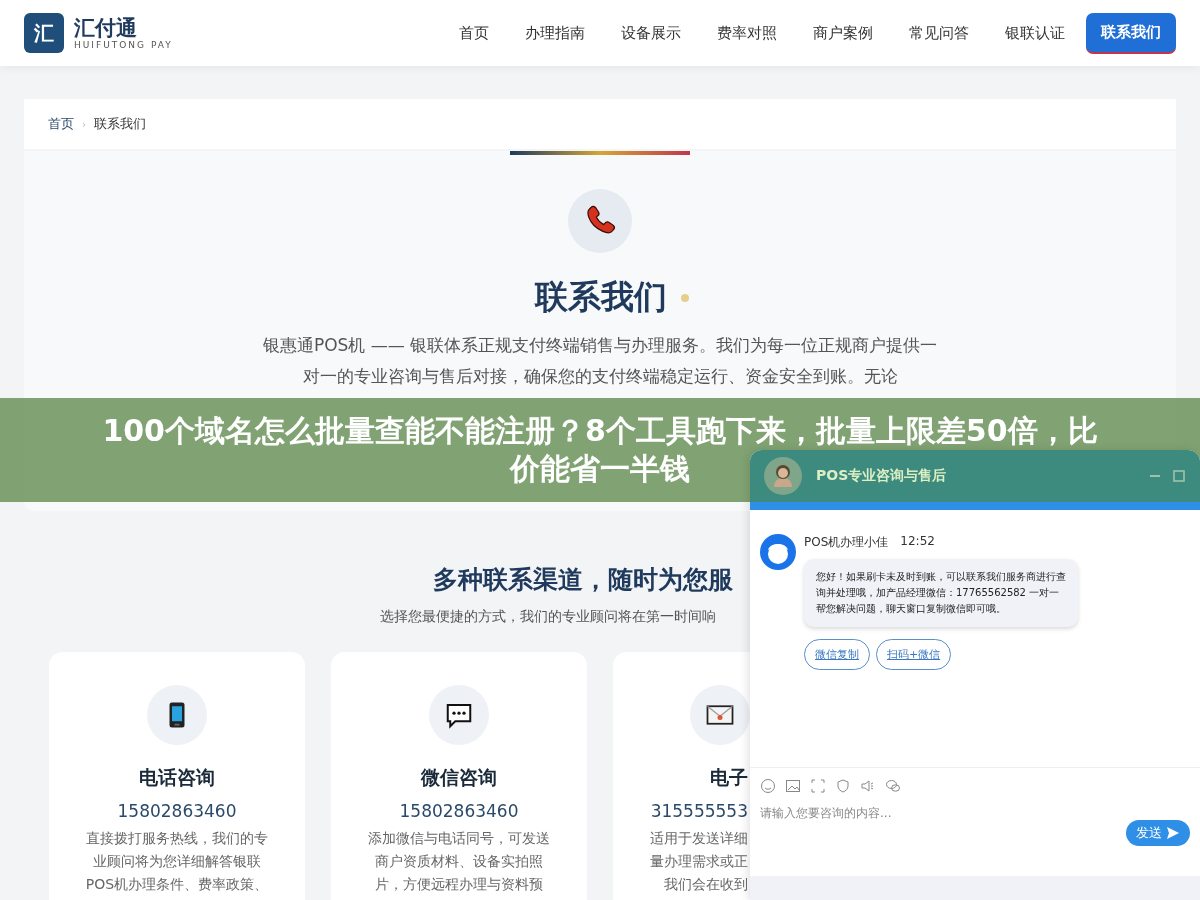 The height and width of the screenshot is (900, 1200). What do you see at coordinates (793, 786) in the screenshot?
I see `image-icon` at bounding box center [793, 786].